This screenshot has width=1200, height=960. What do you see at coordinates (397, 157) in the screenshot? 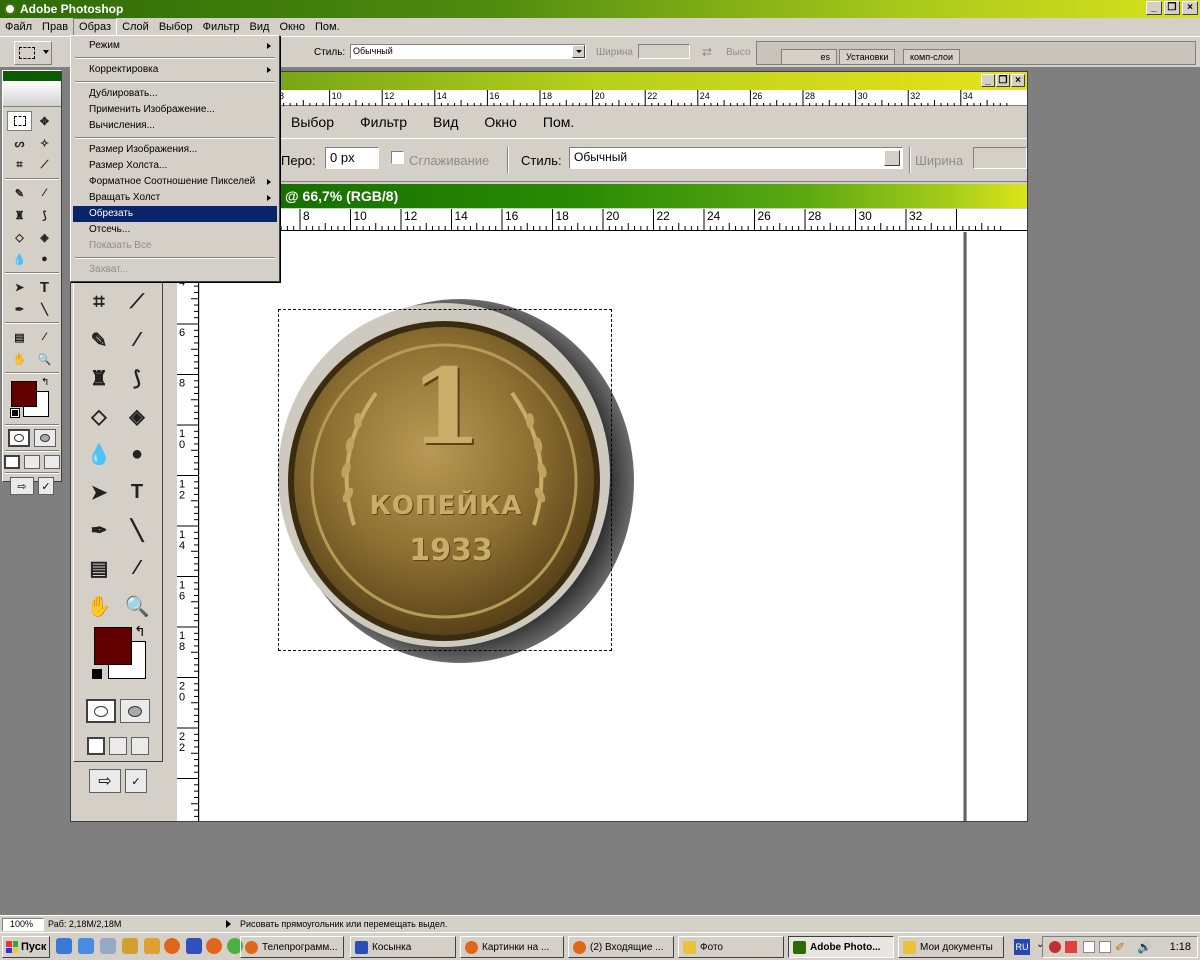
I see `antialias-checkbox` at bounding box center [397, 157].